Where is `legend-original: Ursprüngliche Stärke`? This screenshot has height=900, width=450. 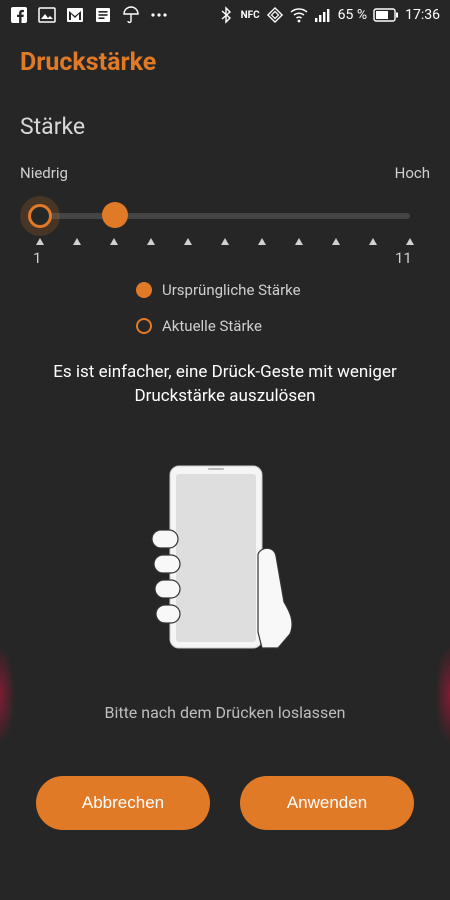
legend-original: Ursprüngliche Stärke is located at coordinates (218, 290).